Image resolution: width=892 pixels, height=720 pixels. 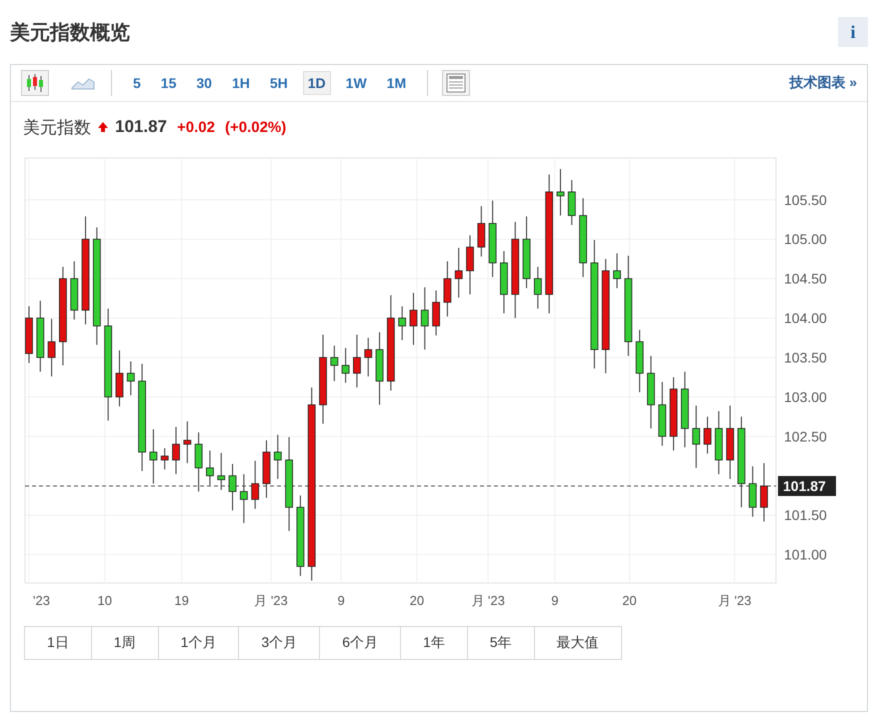 What do you see at coordinates (360, 643) in the screenshot?
I see `range-button: 6个月` at bounding box center [360, 643].